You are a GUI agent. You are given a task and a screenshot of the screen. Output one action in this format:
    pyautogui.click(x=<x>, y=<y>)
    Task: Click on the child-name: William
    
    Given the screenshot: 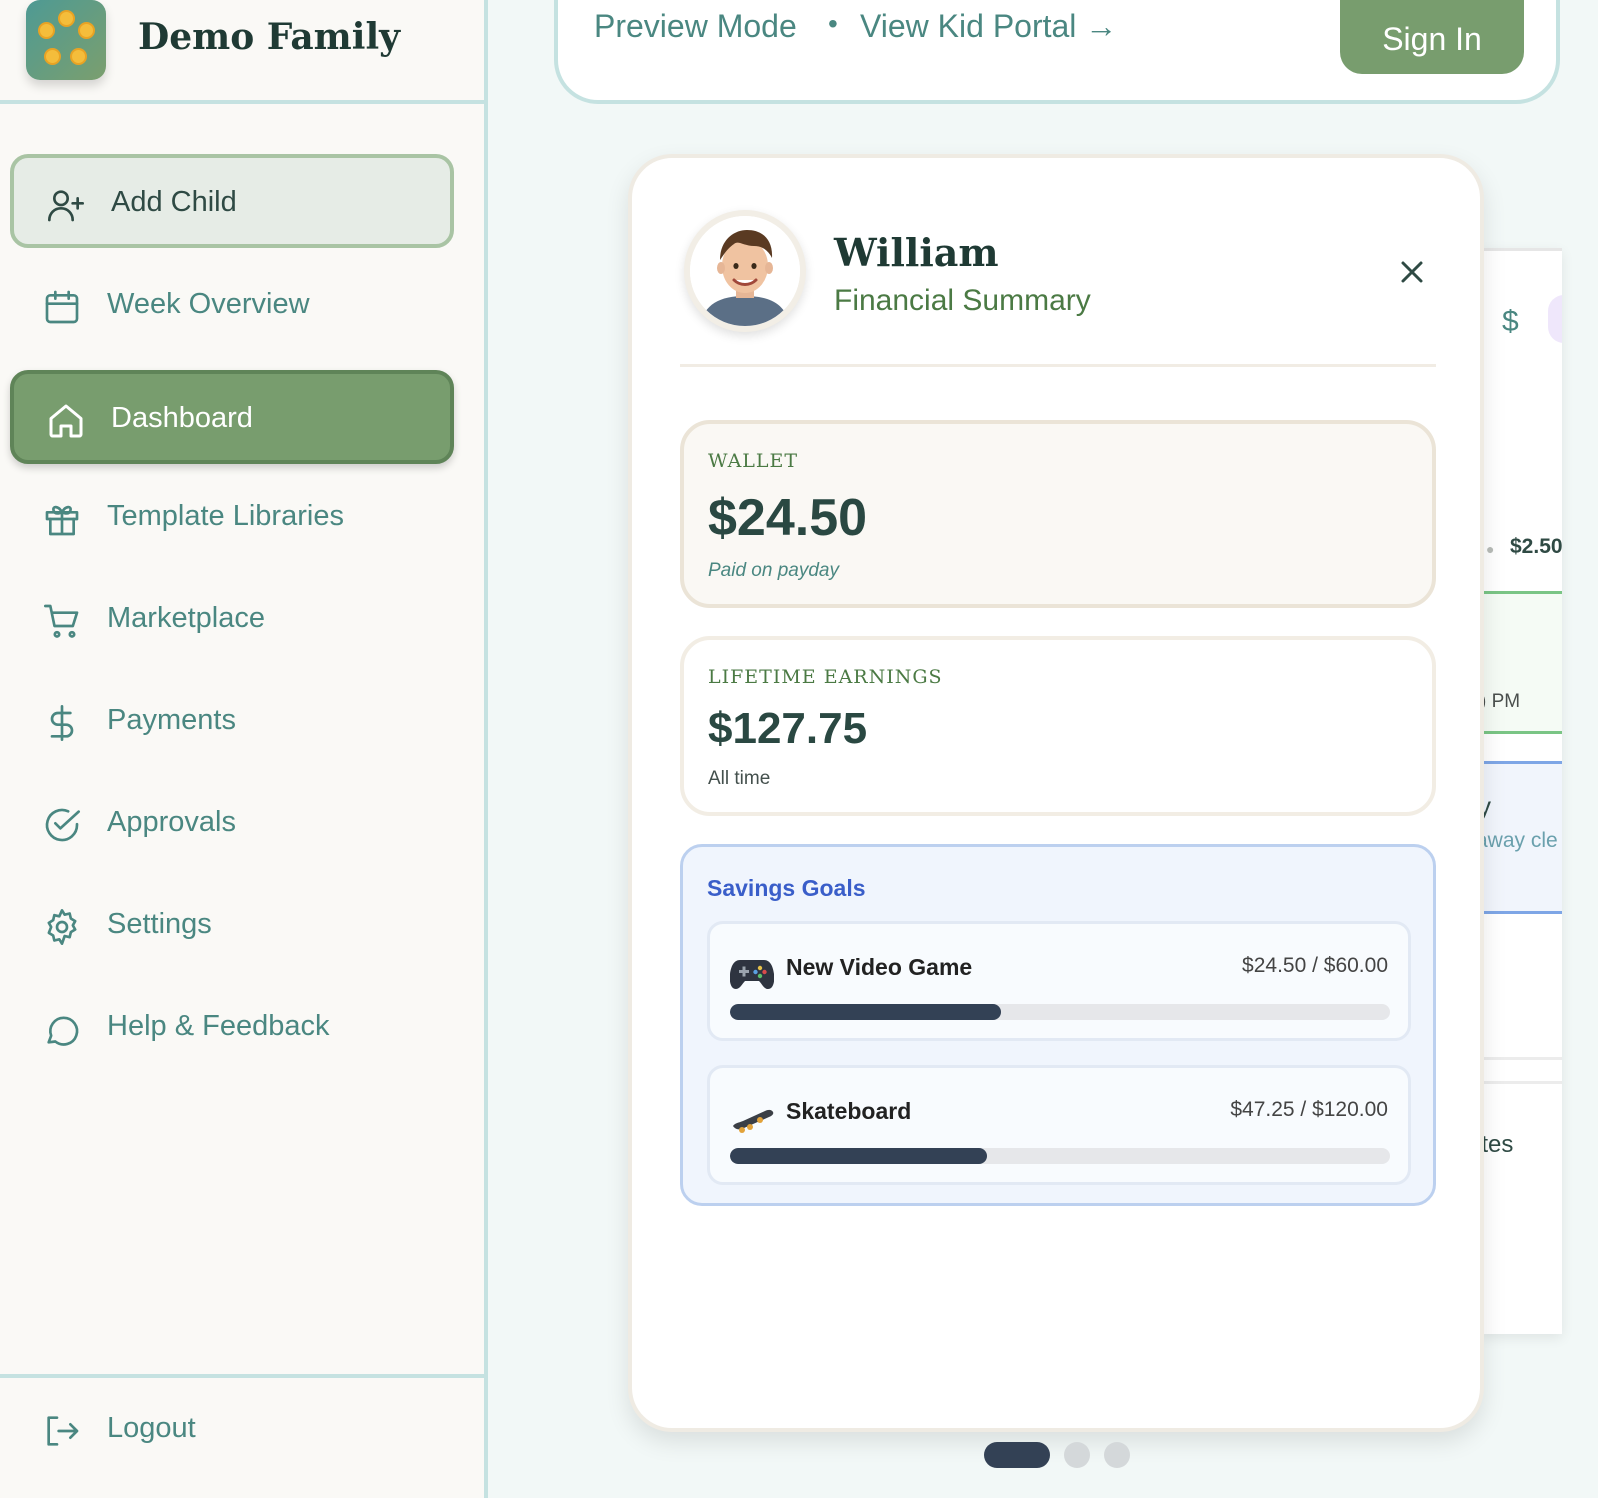 What is the action you would take?
    pyautogui.click(x=916, y=252)
    